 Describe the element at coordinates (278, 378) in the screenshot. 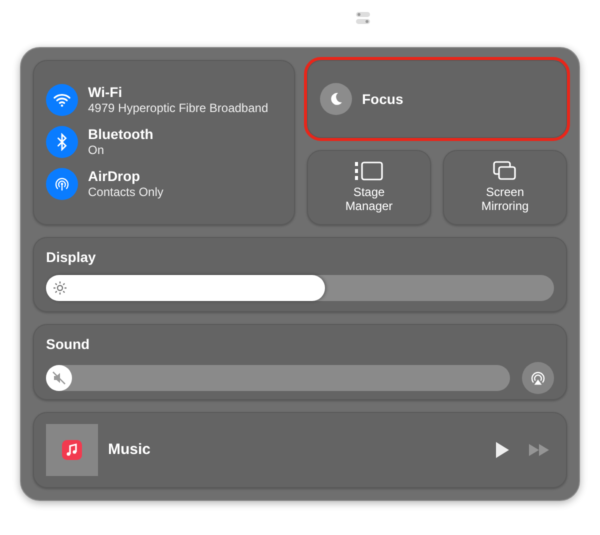

I see `volume-slider` at that location.